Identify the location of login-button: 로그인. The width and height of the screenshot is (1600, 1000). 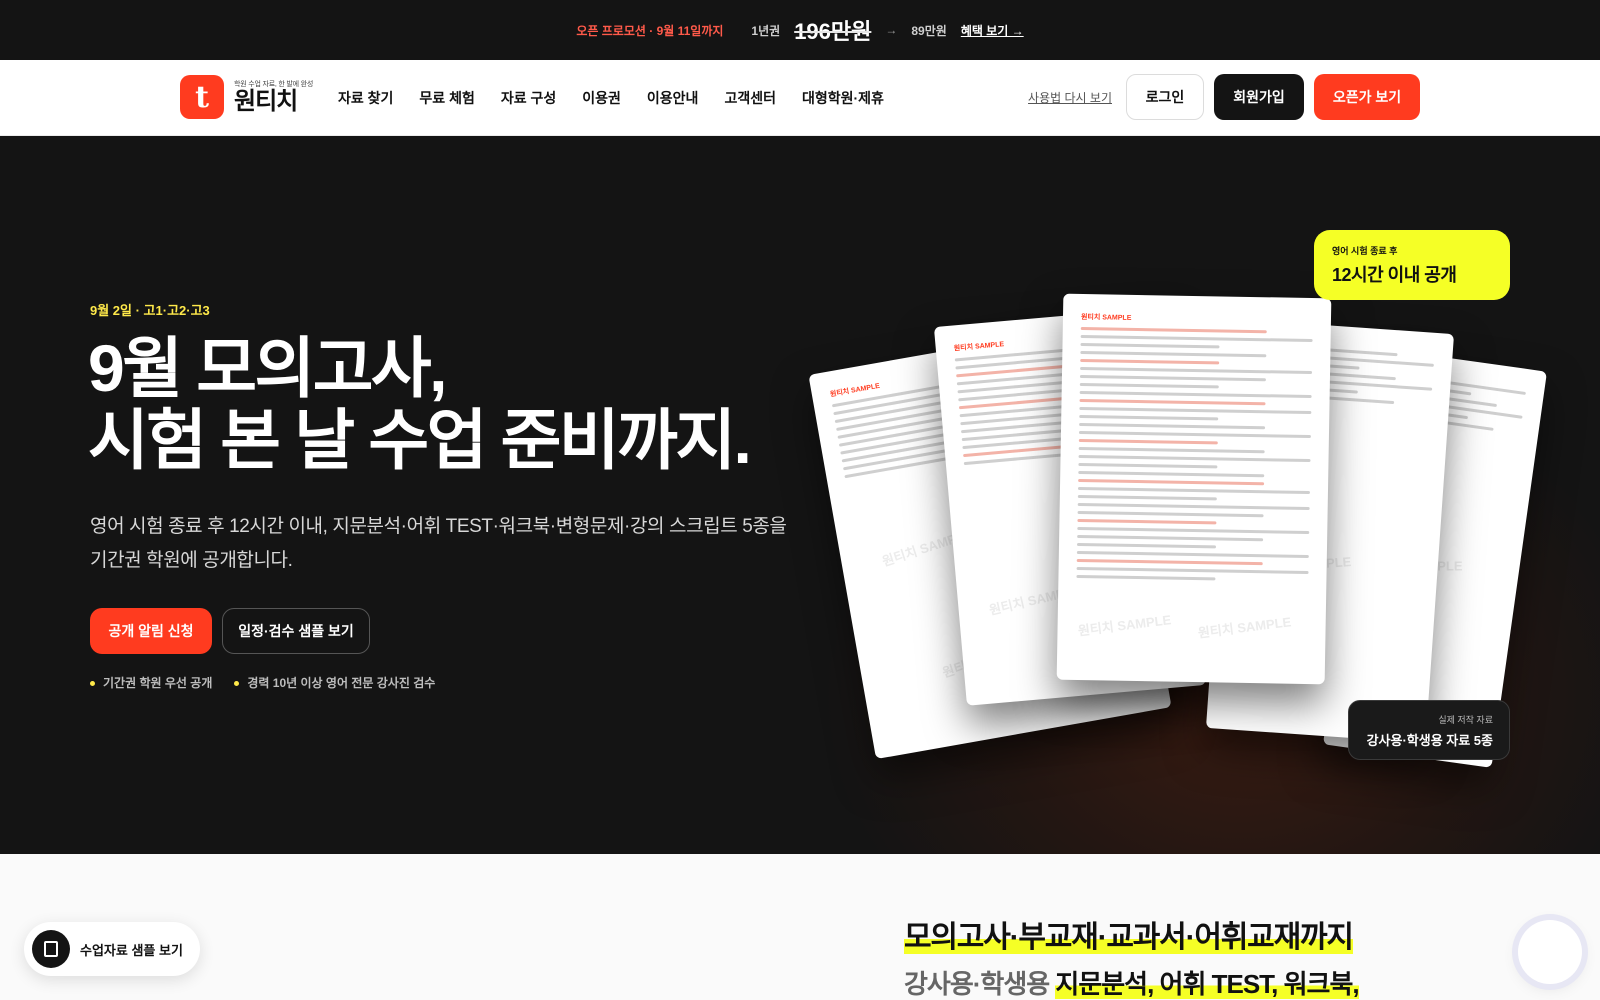
(1165, 97).